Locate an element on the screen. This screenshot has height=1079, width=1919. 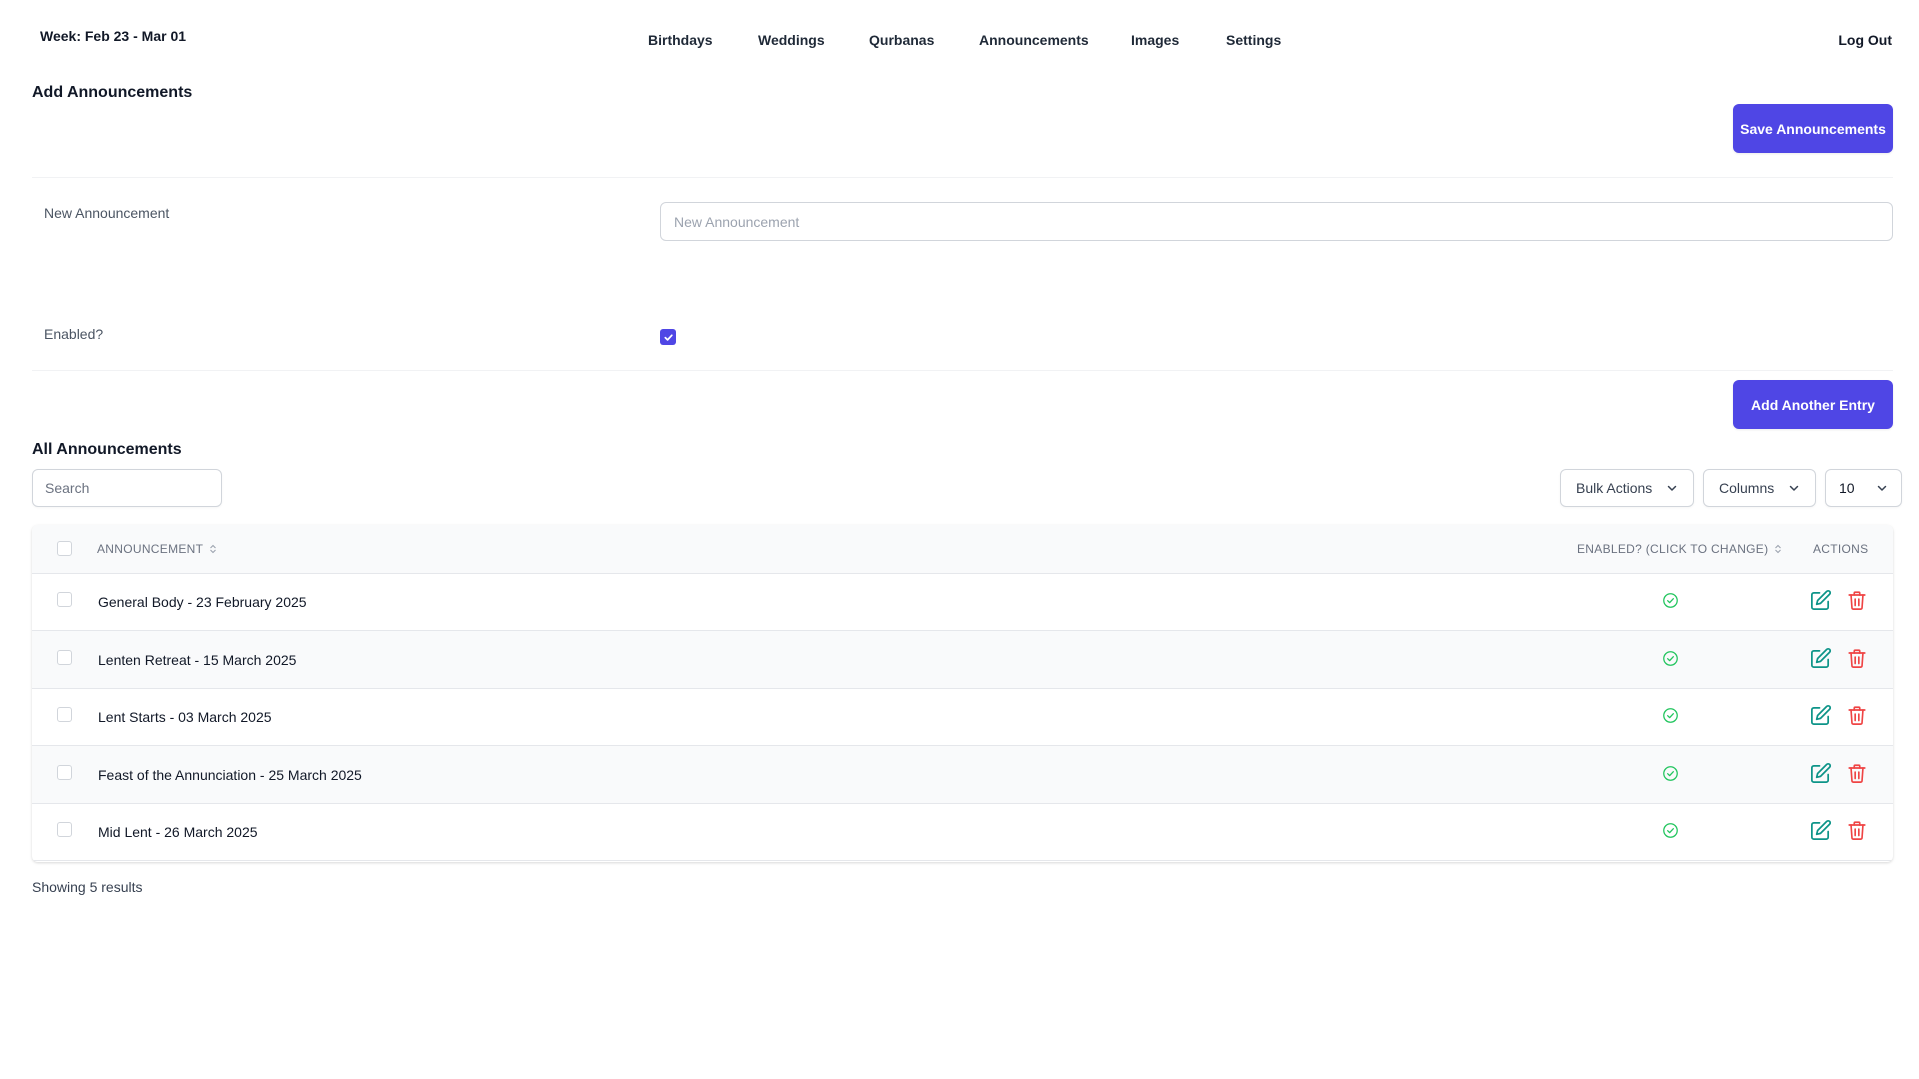
column-announcement-label: ANNOUNCEMENT is located at coordinates (150, 549).